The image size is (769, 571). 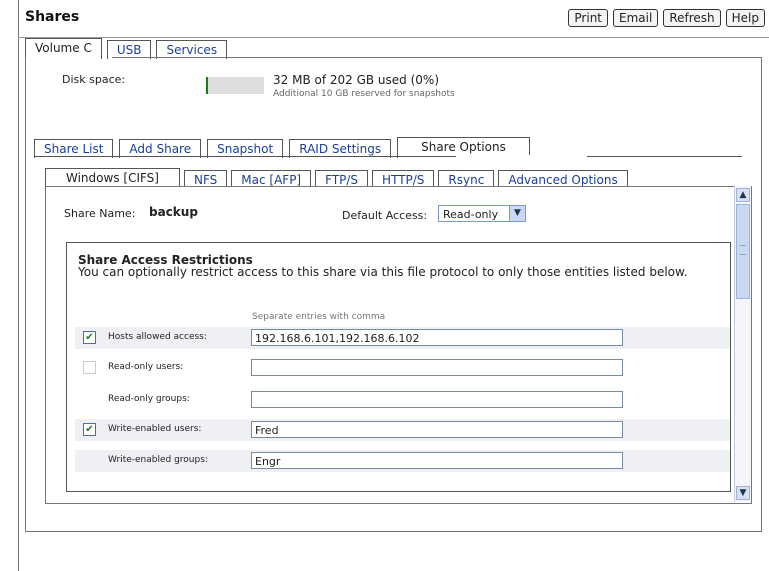 I want to click on write-enabled-groups-label: Write-enabled groups:, so click(x=158, y=460).